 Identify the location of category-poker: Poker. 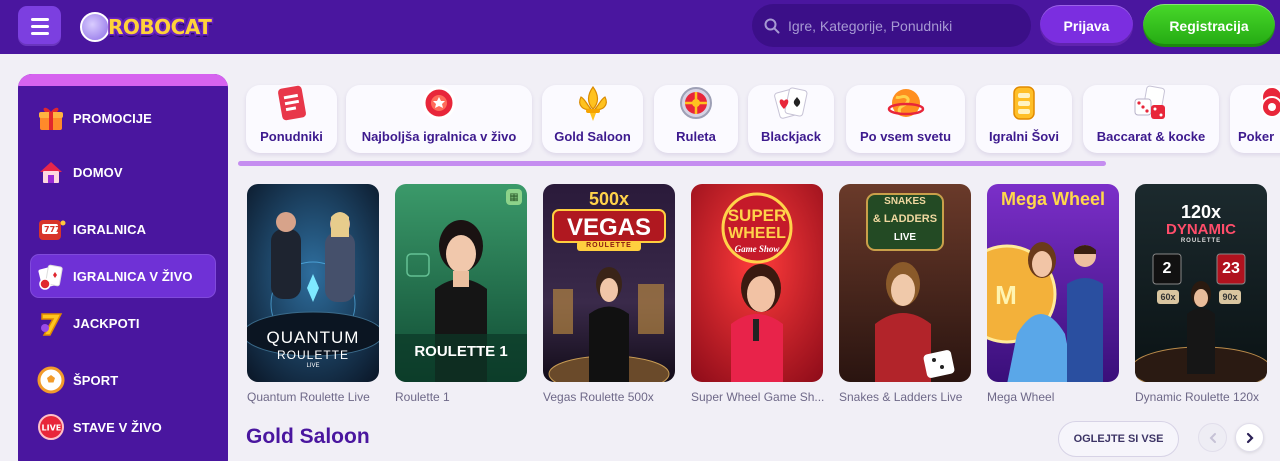
(1255, 119).